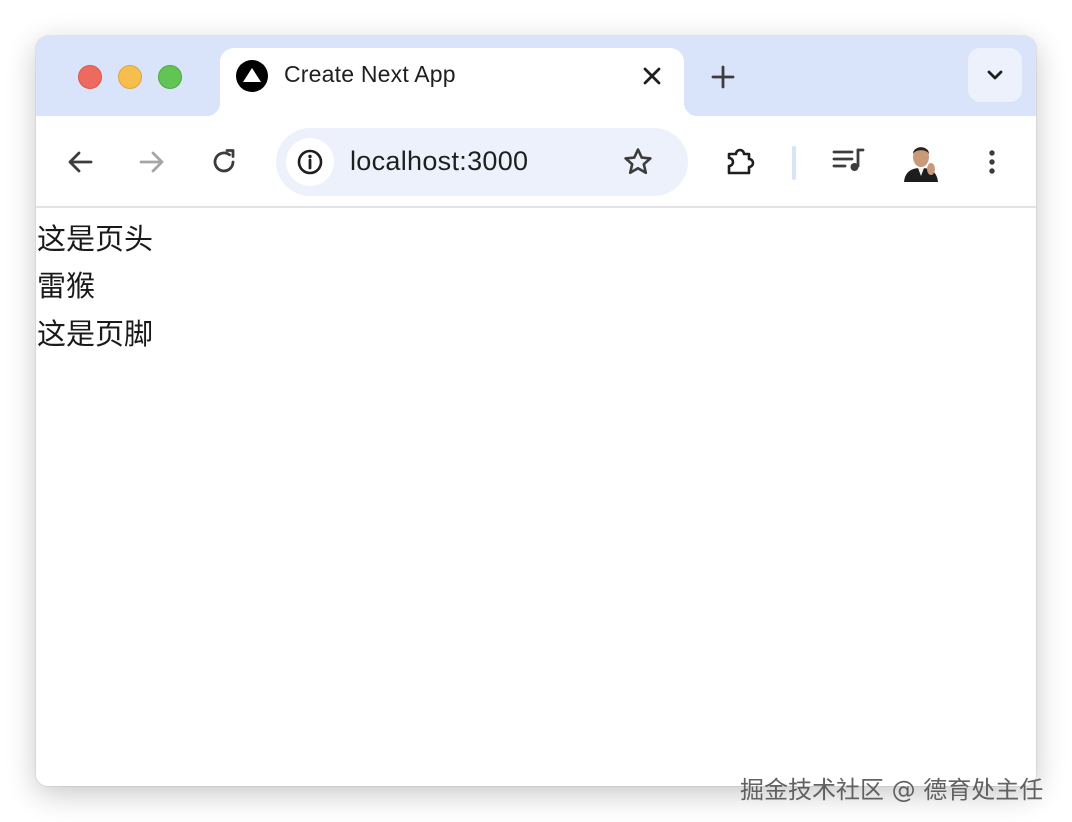 This screenshot has height=822, width=1072. What do you see at coordinates (170, 77) in the screenshot?
I see `maximize-window-button` at bounding box center [170, 77].